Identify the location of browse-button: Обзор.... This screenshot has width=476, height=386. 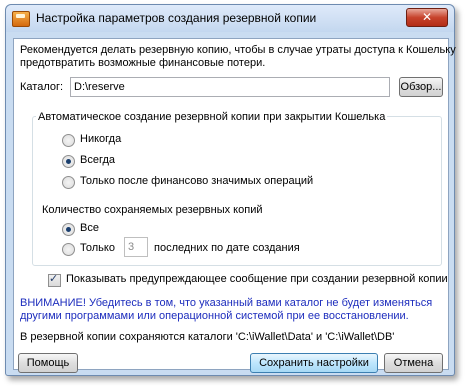
(421, 87).